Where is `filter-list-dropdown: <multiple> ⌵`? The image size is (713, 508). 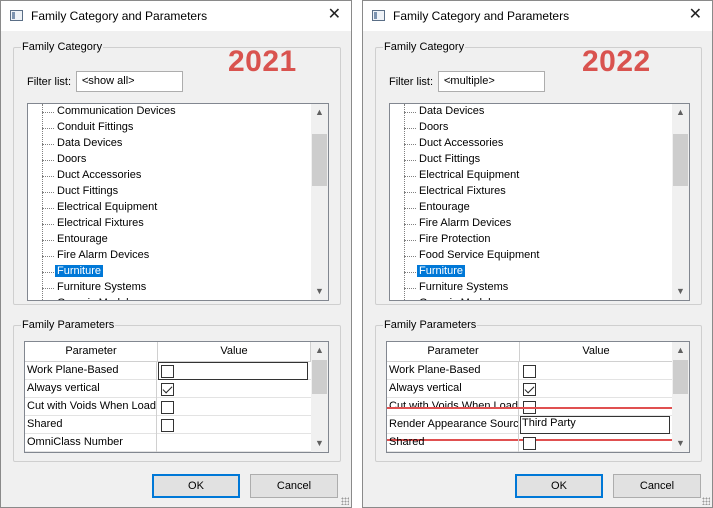
filter-list-dropdown: <multiple> ⌵ is located at coordinates (491, 81).